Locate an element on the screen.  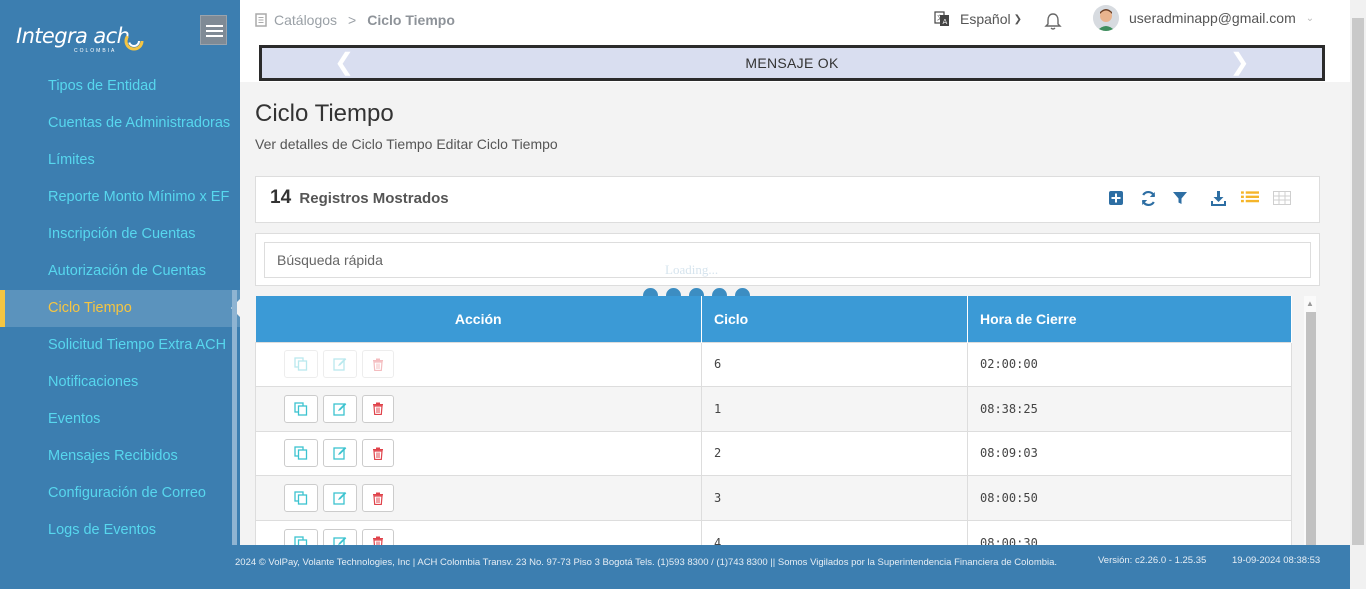
sidebar-item-reporte-monto-minimo: Reporte Monto Mínimo x EF is located at coordinates (120, 197).